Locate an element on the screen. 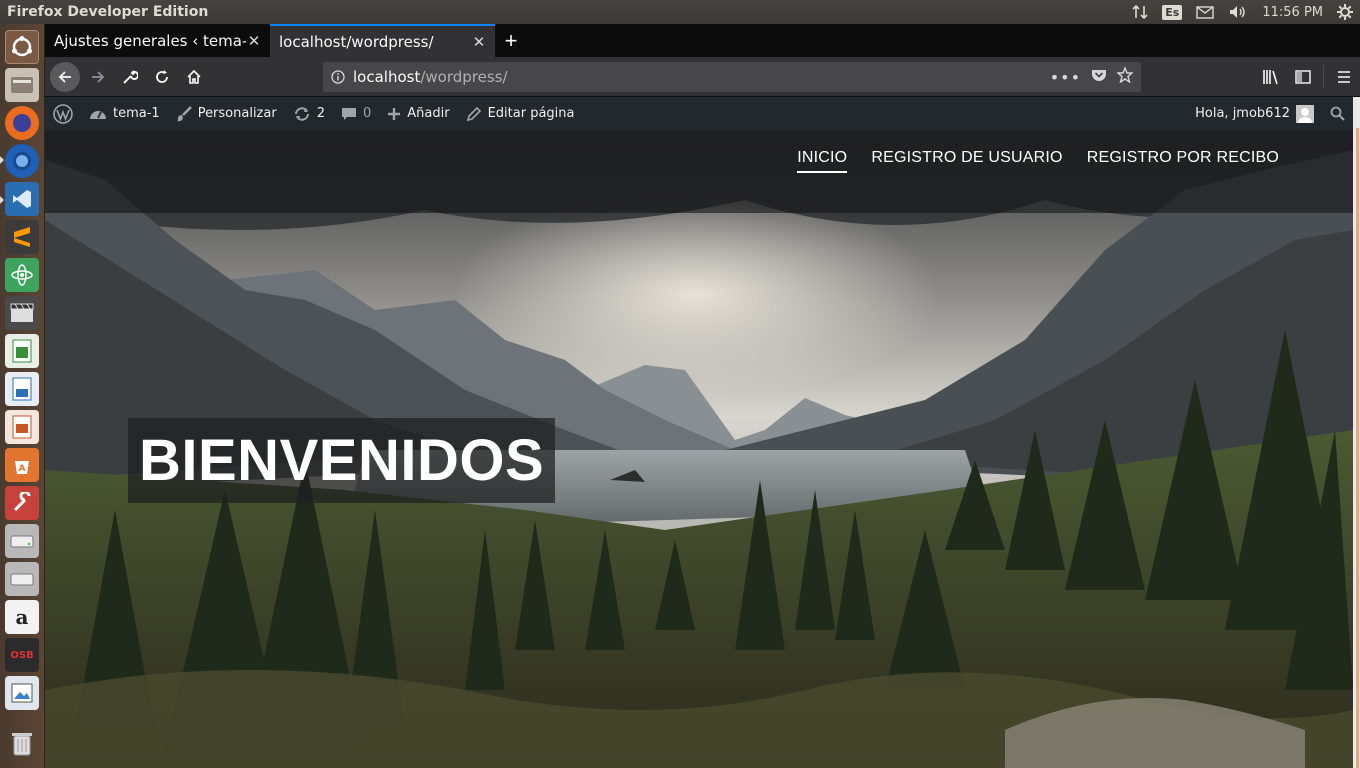 The width and height of the screenshot is (1360, 768). wp-add-new-menu: Añadir is located at coordinates (418, 113).